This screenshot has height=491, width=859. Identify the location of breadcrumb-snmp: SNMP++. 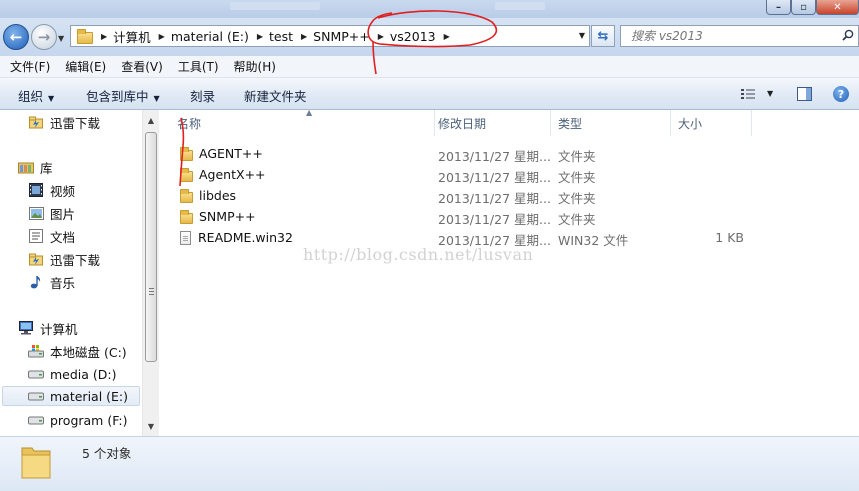
(341, 36).